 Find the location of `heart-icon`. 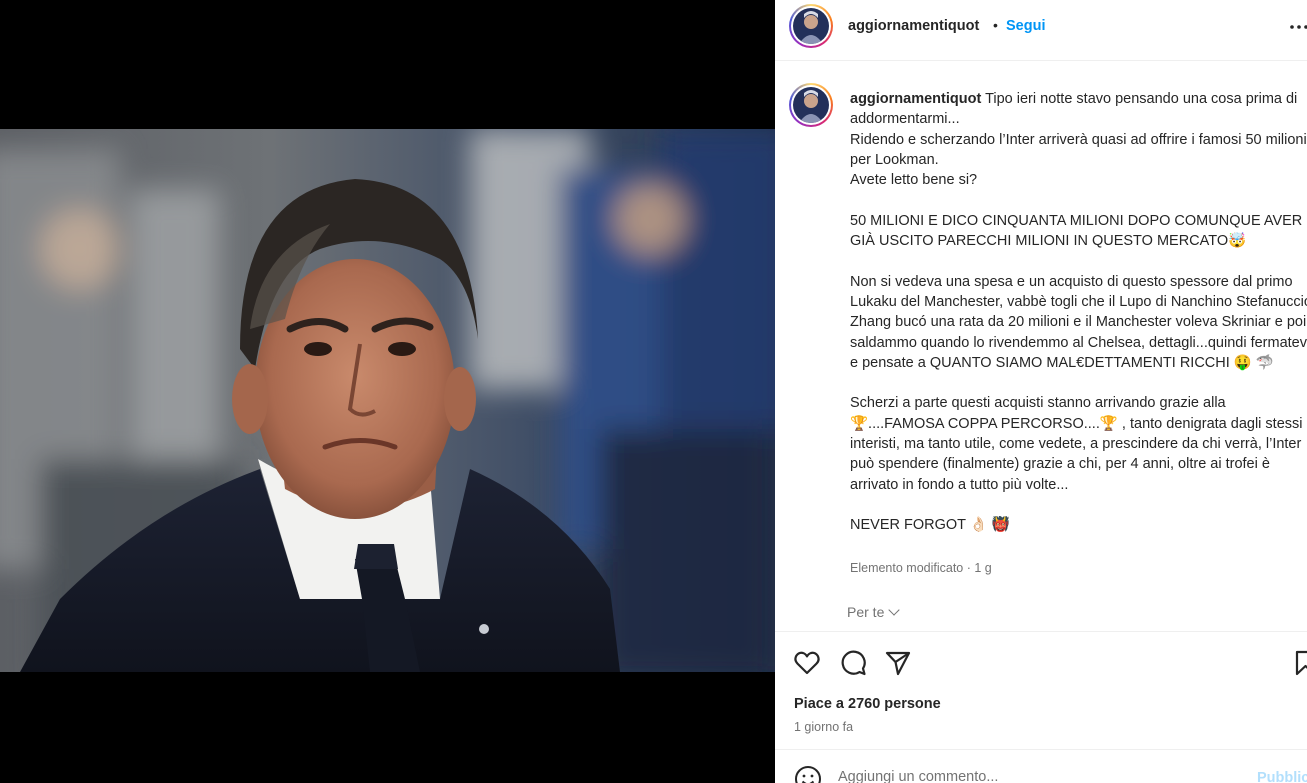

heart-icon is located at coordinates (807, 663).